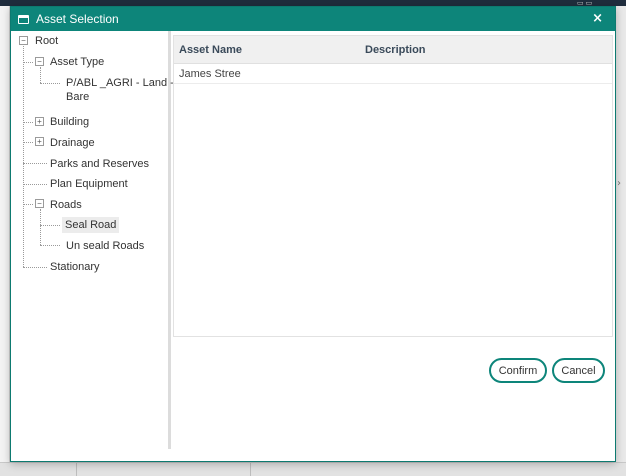 Image resolution: width=626 pixels, height=476 pixels. Describe the element at coordinates (39, 121) in the screenshot. I see `expand-building-toggle: +` at that location.